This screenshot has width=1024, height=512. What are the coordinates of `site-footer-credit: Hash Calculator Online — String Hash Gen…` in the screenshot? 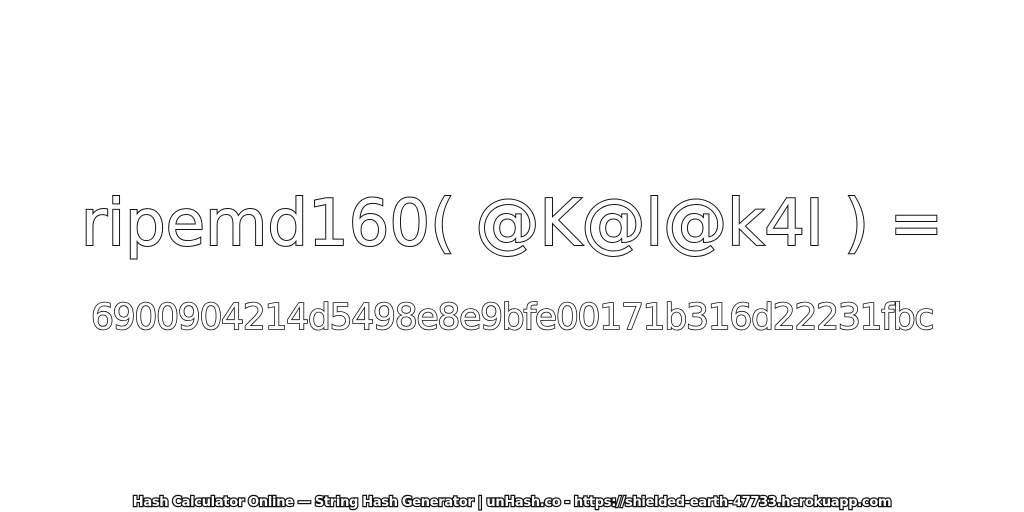 It's located at (512, 502).